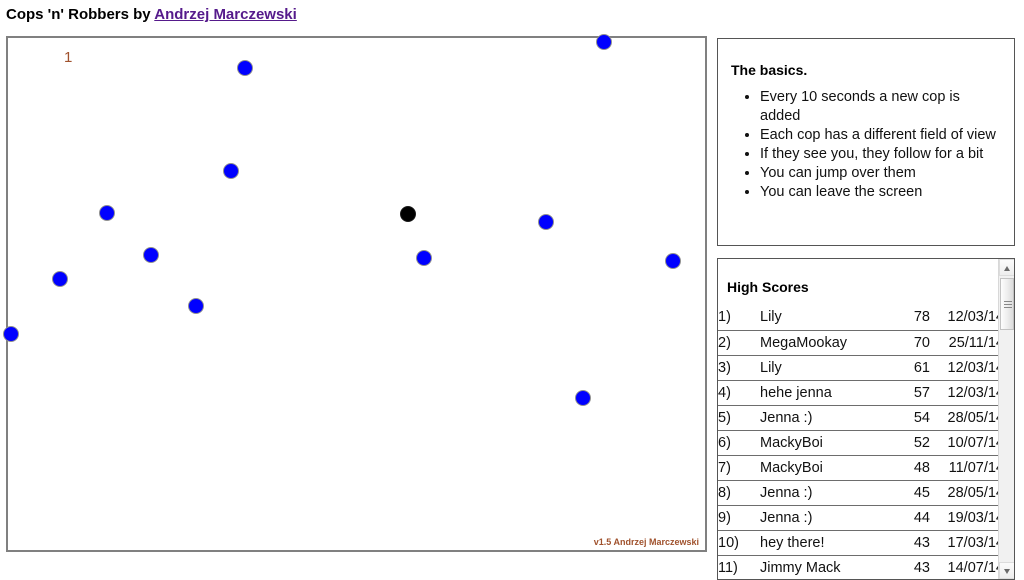 The width and height of the screenshot is (1024, 580). I want to click on highscore-name-cell: hey there!, so click(829, 543).